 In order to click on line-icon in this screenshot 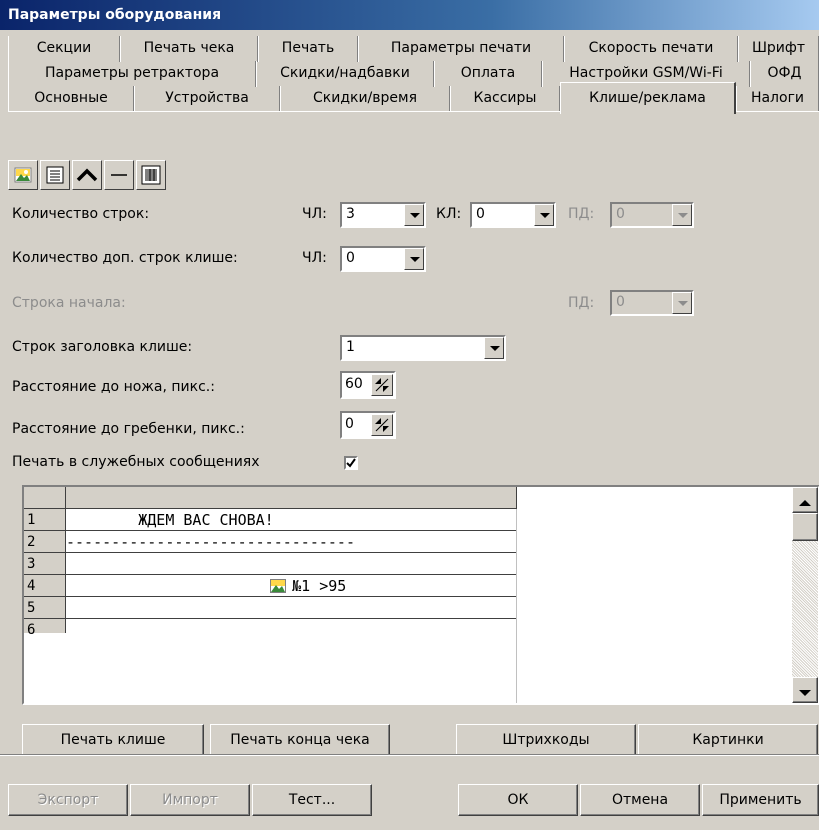, I will do `click(119, 175)`.